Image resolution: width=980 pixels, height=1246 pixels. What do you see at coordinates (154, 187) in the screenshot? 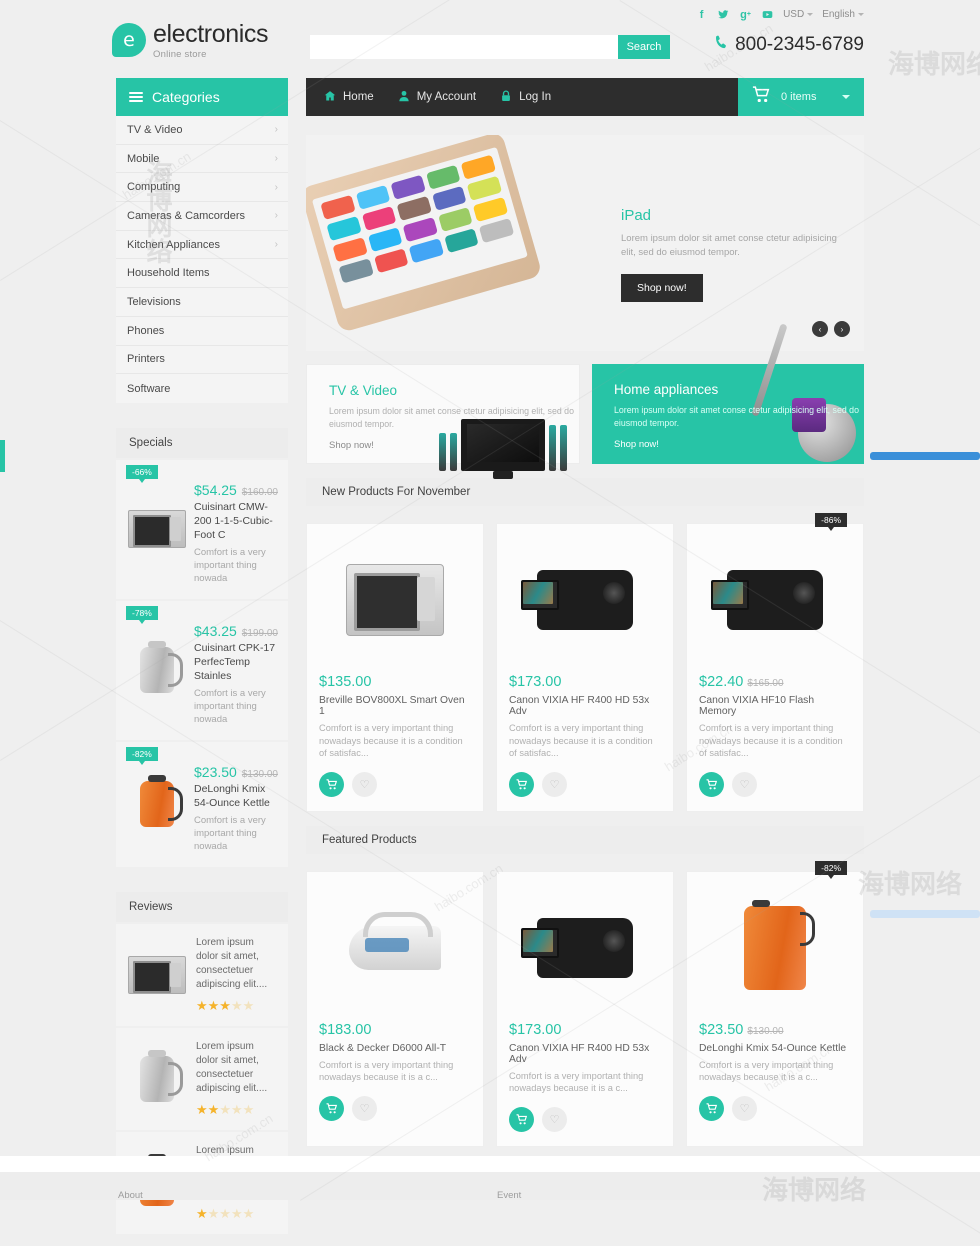
I see `category-label: Computing` at bounding box center [154, 187].